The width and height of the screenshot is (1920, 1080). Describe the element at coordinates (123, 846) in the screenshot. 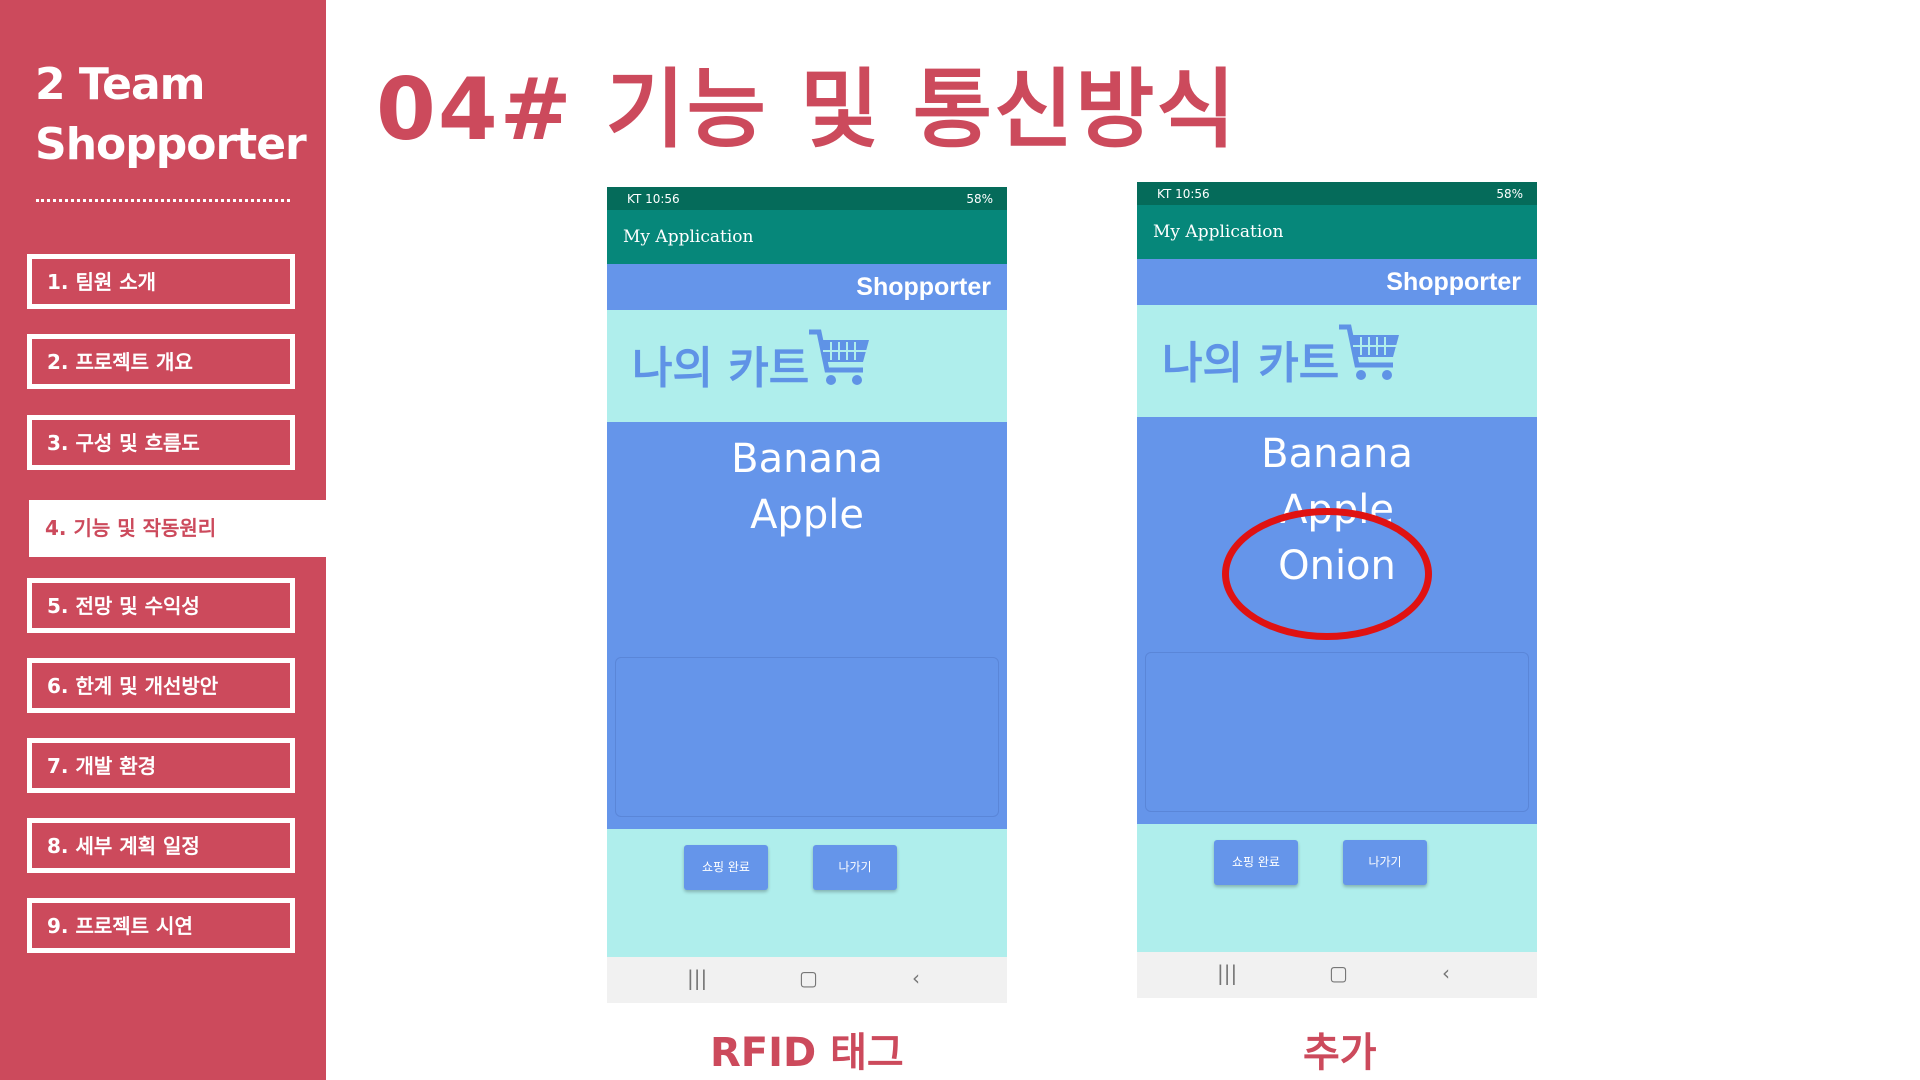

I see `sidebar-item-label: 8. 세부 계획 일정` at that location.